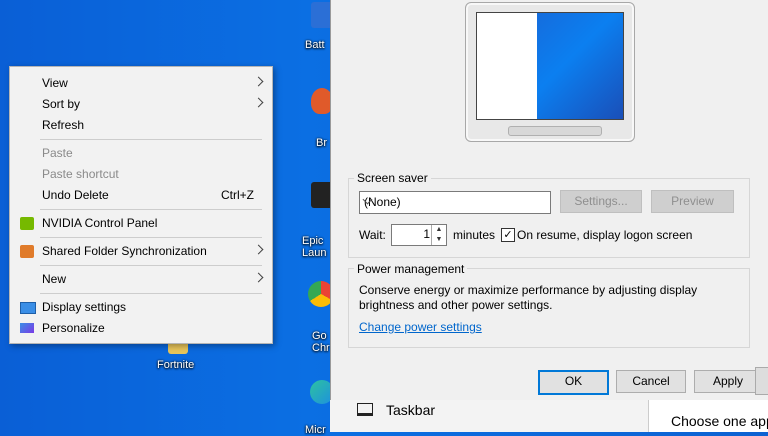 The image size is (768, 436). I want to click on wait-value: 1, so click(426, 234).